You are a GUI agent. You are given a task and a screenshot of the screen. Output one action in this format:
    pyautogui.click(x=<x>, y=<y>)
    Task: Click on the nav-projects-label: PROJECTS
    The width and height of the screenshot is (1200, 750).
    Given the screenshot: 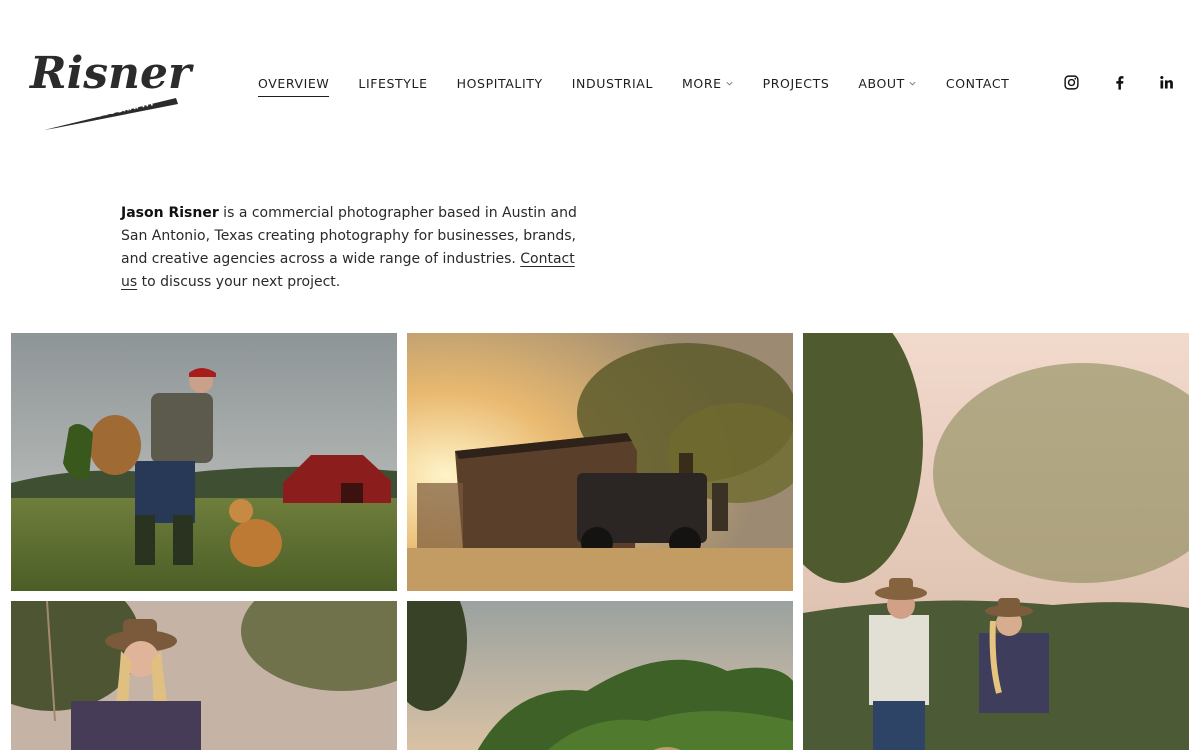 What is the action you would take?
    pyautogui.click(x=796, y=83)
    